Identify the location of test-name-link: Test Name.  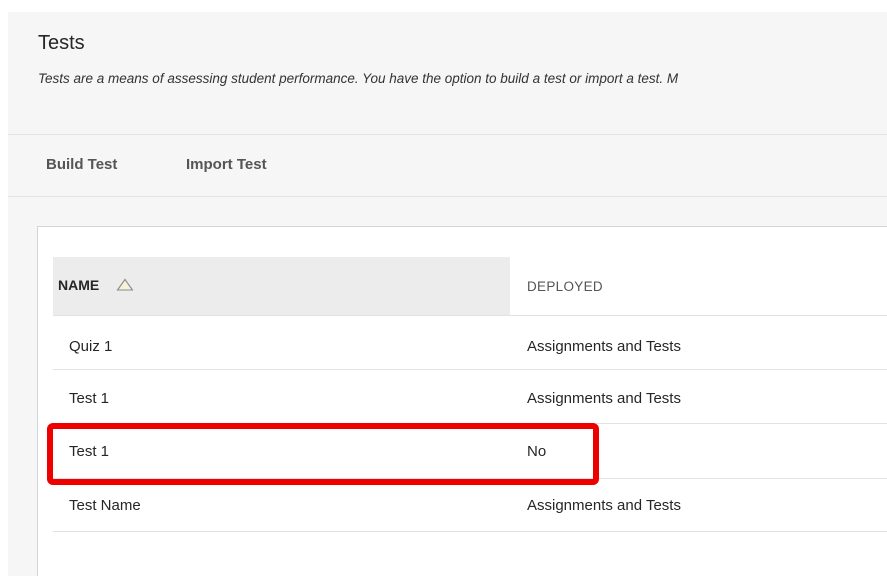
(105, 505).